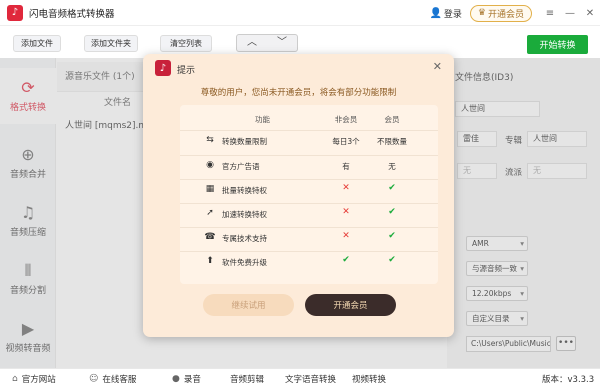 This screenshot has width=600, height=389. What do you see at coordinates (37, 43) in the screenshot?
I see `add-file-button: 添加文件` at bounding box center [37, 43].